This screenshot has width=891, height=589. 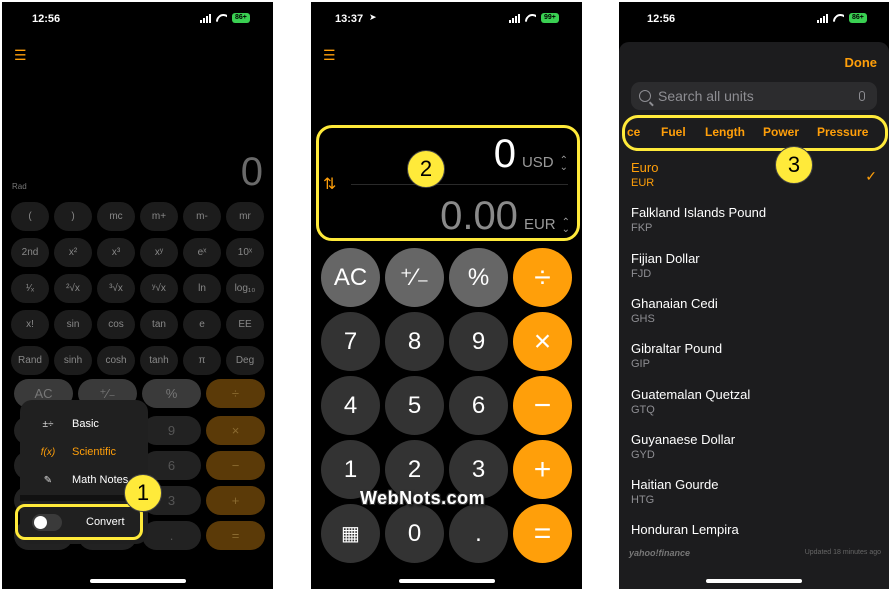 What do you see at coordinates (643, 318) in the screenshot?
I see `unit-code: GHS` at bounding box center [643, 318].